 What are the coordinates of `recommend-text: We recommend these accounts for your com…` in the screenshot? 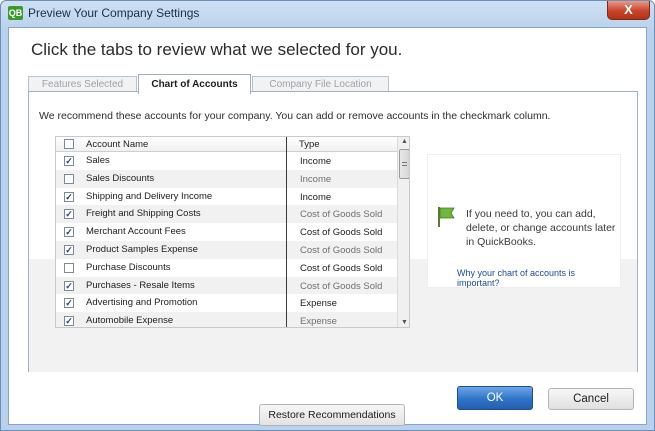 It's located at (295, 116).